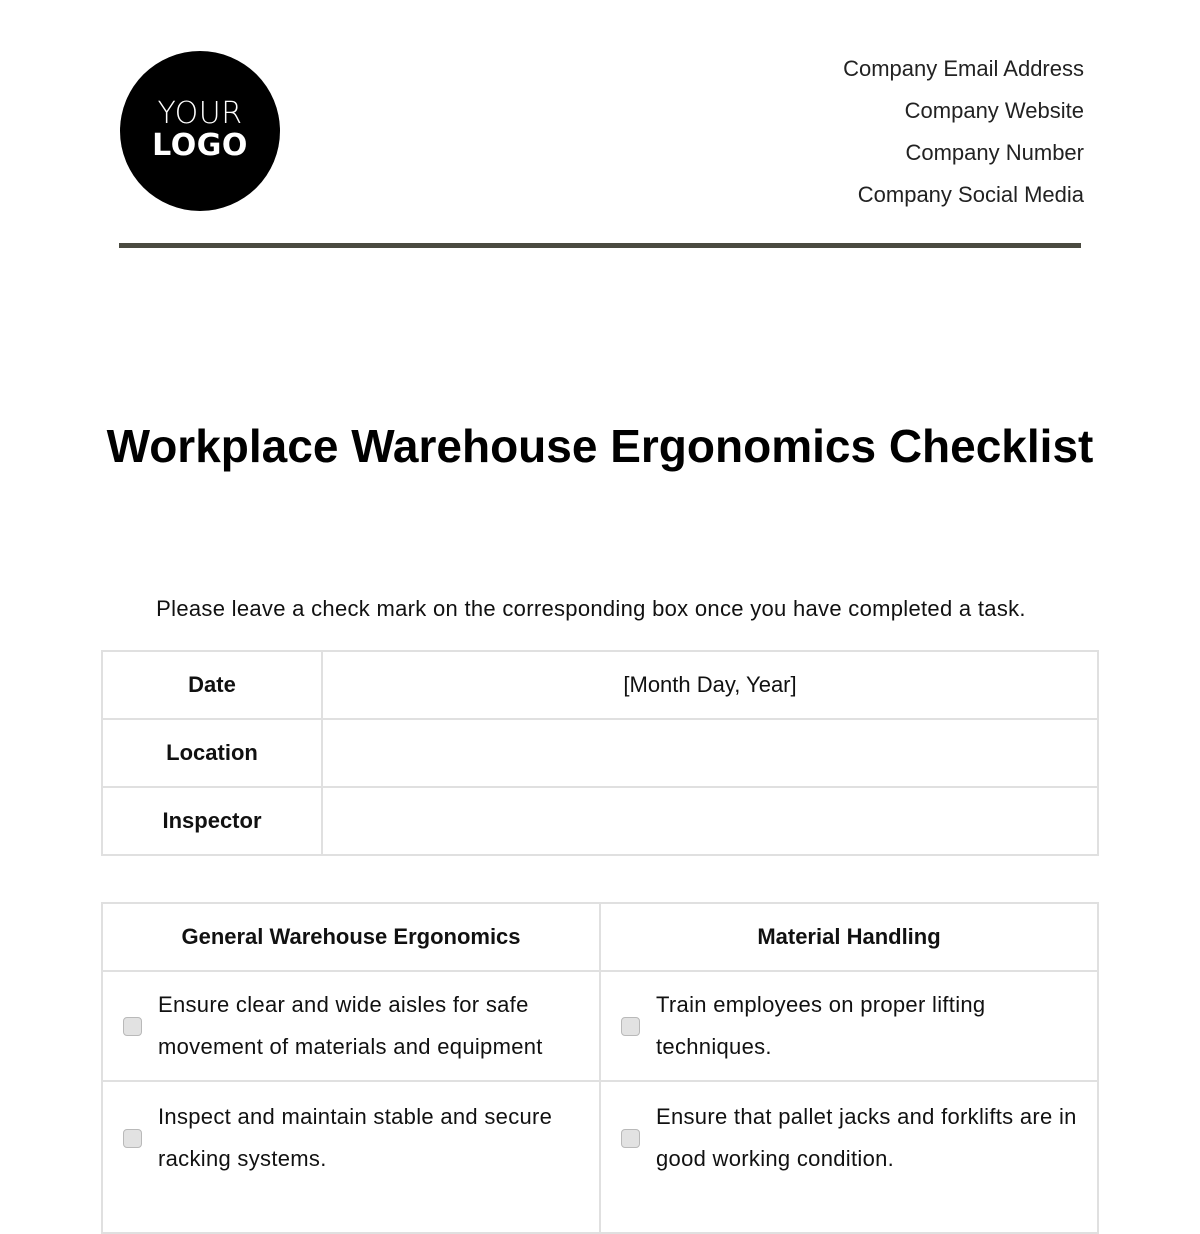 This screenshot has width=1200, height=1234. I want to click on inspector-field, so click(710, 821).